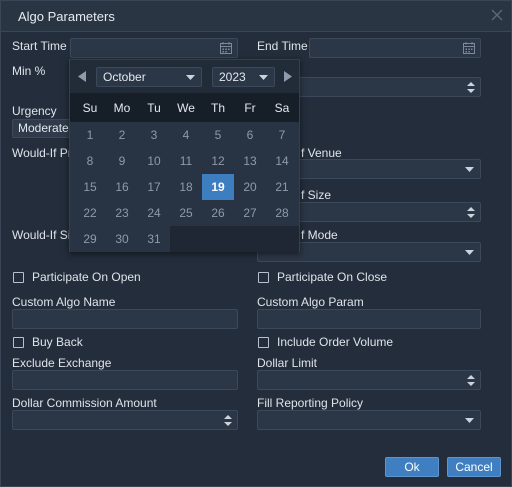 This screenshot has height=487, width=512. What do you see at coordinates (186, 135) in the screenshot?
I see `calendar-day: 4` at bounding box center [186, 135].